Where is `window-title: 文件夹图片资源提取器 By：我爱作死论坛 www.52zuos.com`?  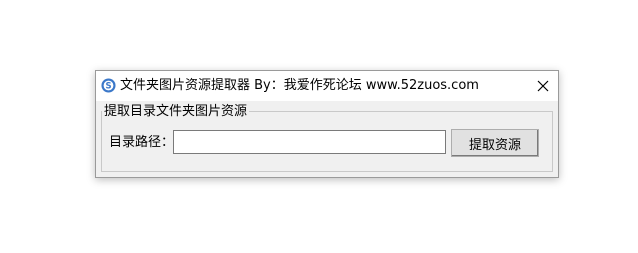 window-title: 文件夹图片资源提取器 By：我爱作死论坛 www.52zuos.com is located at coordinates (299, 85).